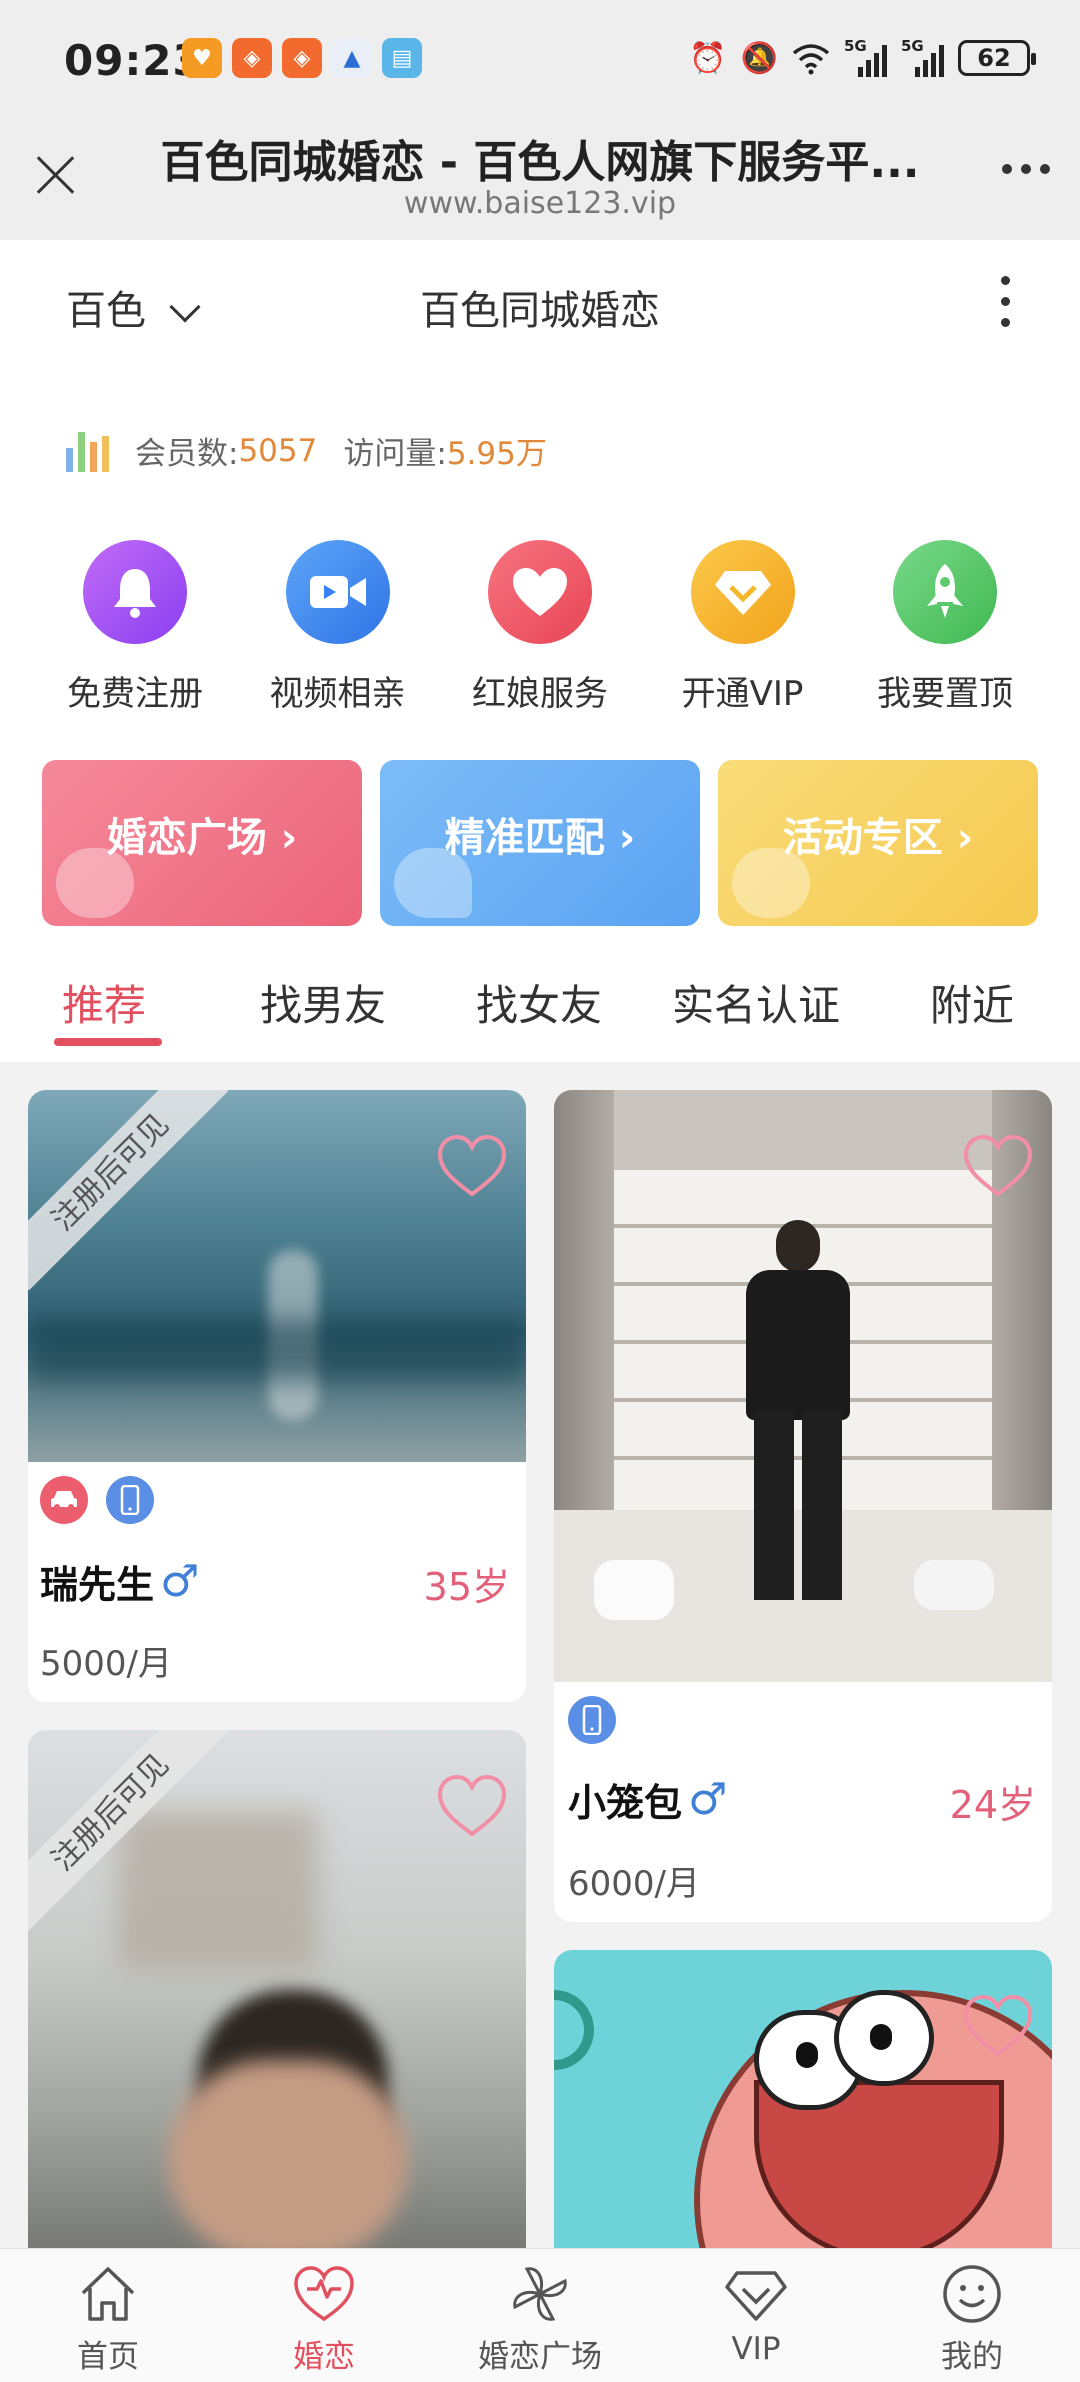  What do you see at coordinates (540, 203) in the screenshot?
I see `page-url: www.baise123.vip` at bounding box center [540, 203].